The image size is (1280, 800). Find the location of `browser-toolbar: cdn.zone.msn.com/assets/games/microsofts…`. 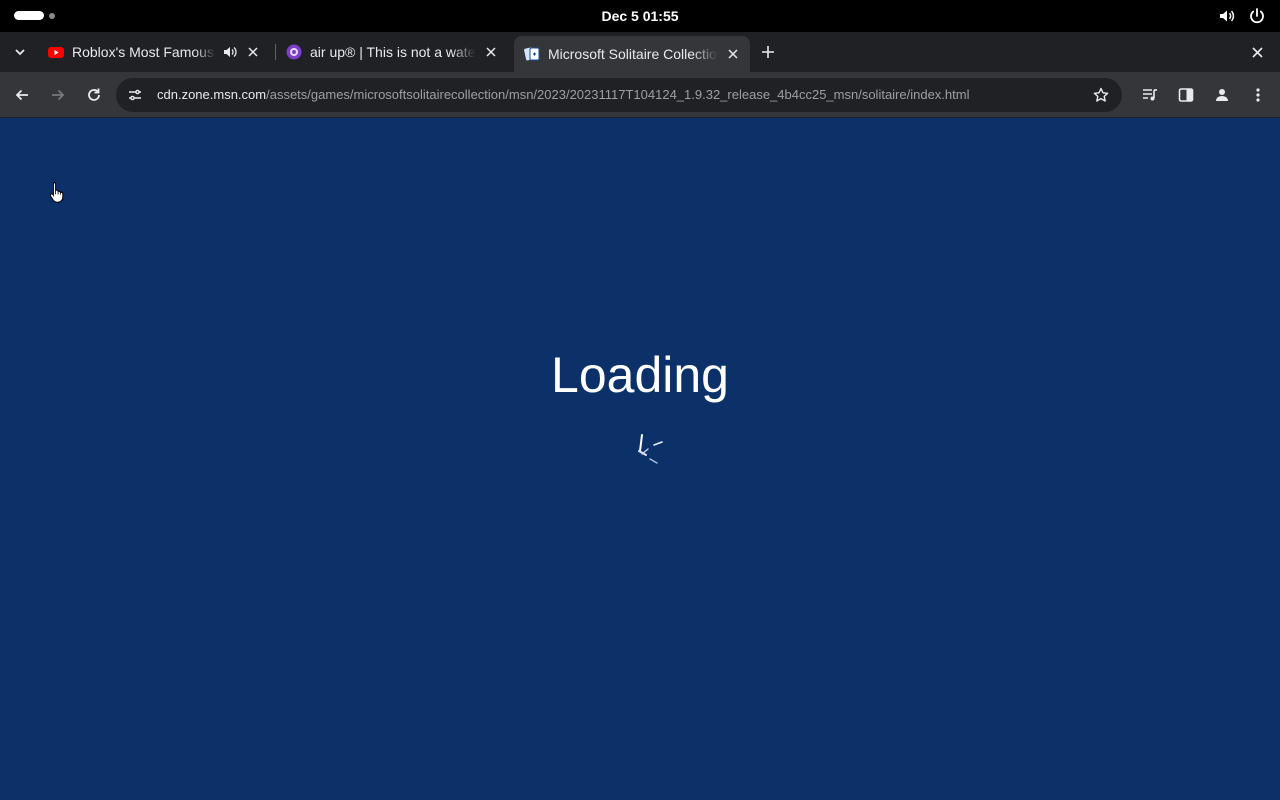

browser-toolbar: cdn.zone.msn.com/assets/games/microsofts… is located at coordinates (640, 95).